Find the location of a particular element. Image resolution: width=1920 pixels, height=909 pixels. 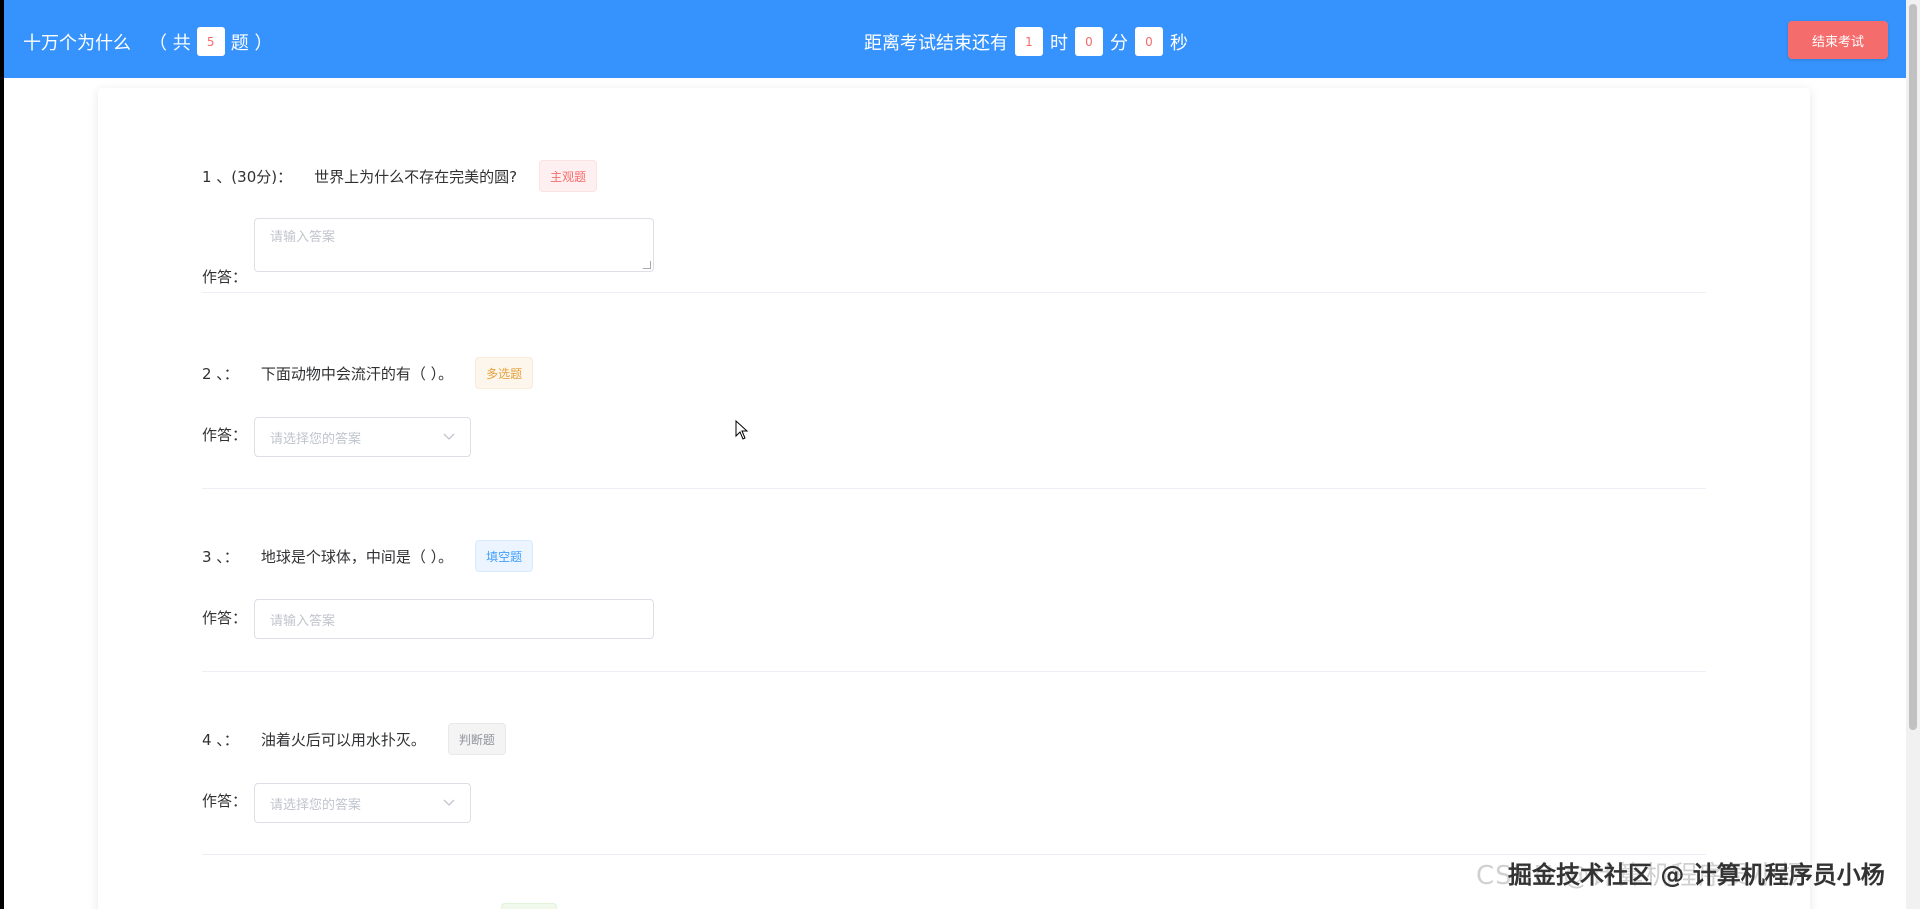

question-text: 地球是个球体，中间是（ ）。 is located at coordinates (357, 556).